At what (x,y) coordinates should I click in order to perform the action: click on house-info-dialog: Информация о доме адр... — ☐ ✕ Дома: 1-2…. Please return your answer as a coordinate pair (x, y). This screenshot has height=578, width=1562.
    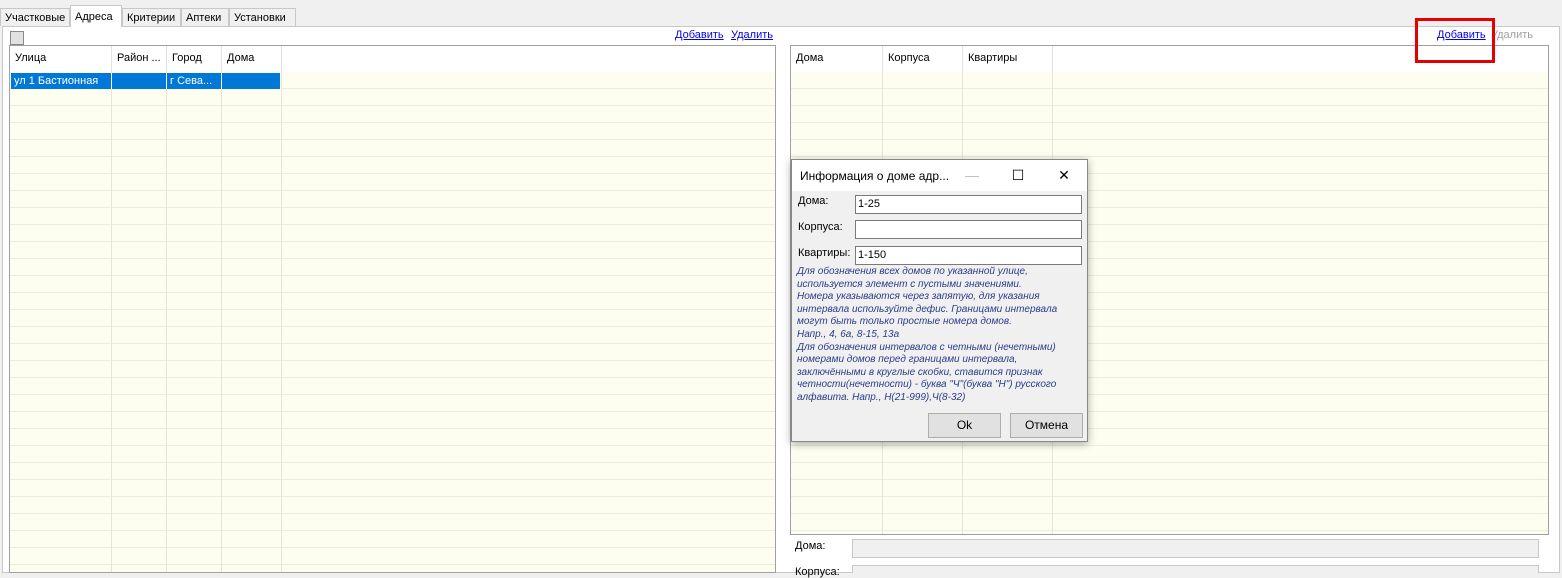
    Looking at the image, I should click on (939, 300).